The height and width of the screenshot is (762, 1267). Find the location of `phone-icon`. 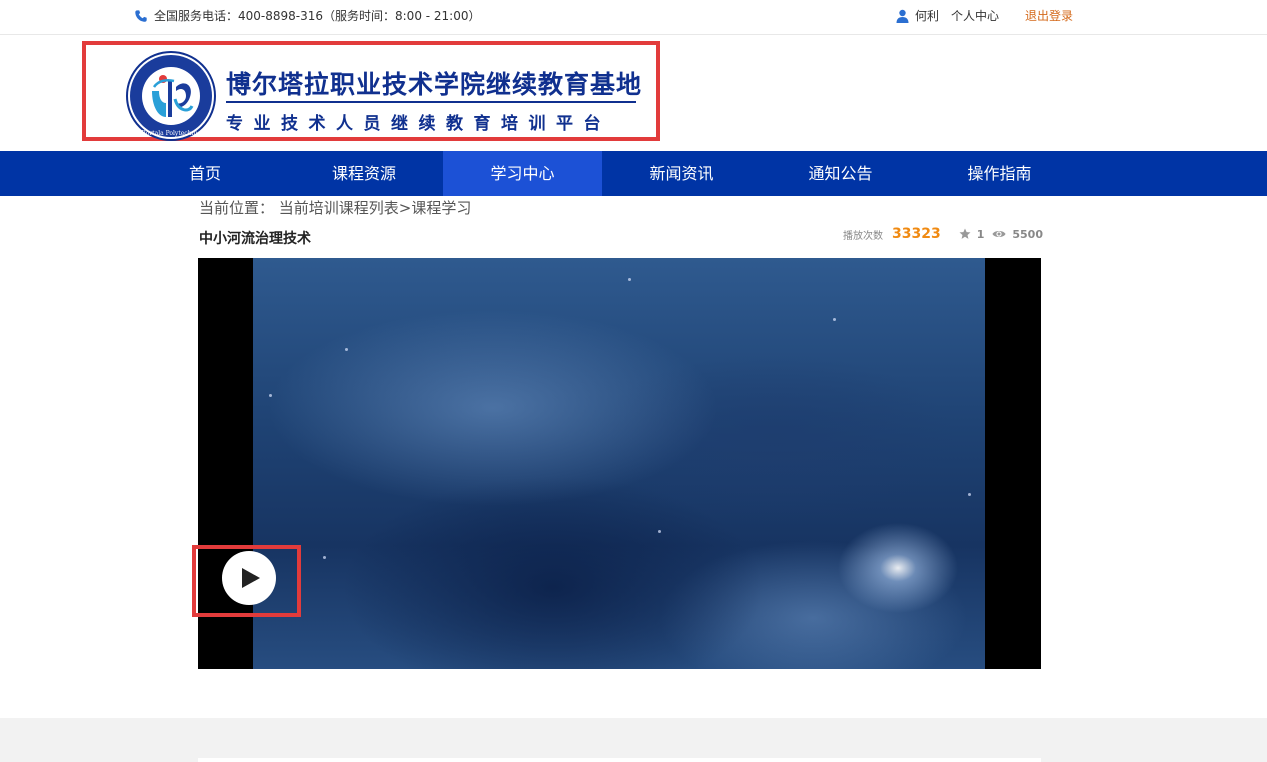

phone-icon is located at coordinates (141, 15).